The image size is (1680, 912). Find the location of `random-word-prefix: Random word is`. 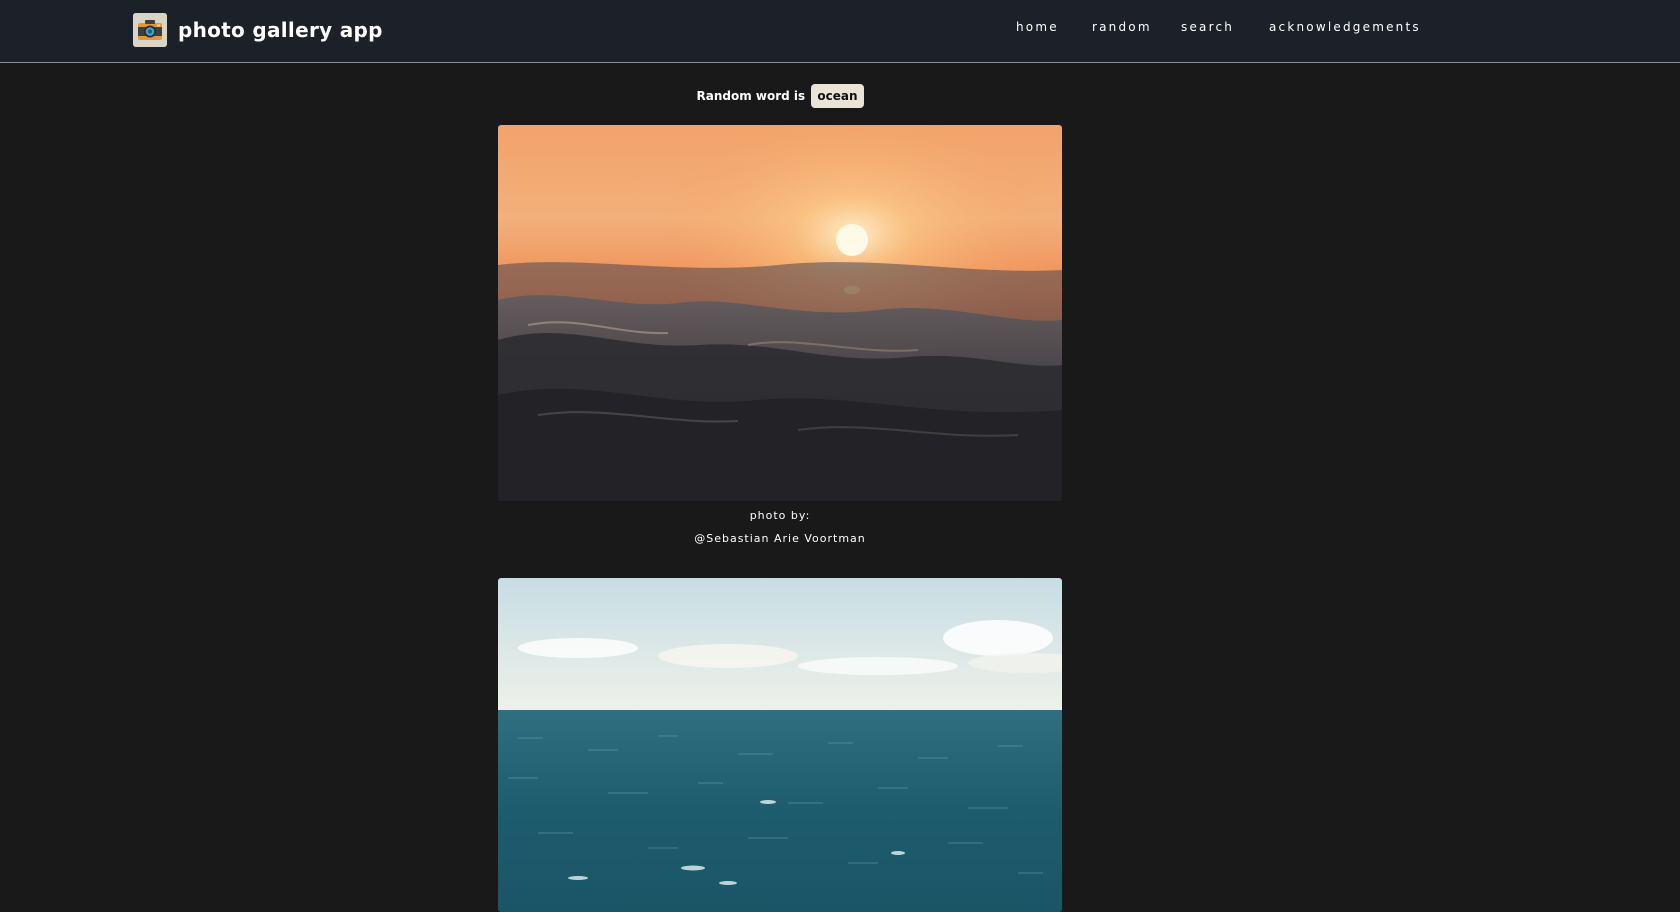

random-word-prefix: Random word is is located at coordinates (751, 96).